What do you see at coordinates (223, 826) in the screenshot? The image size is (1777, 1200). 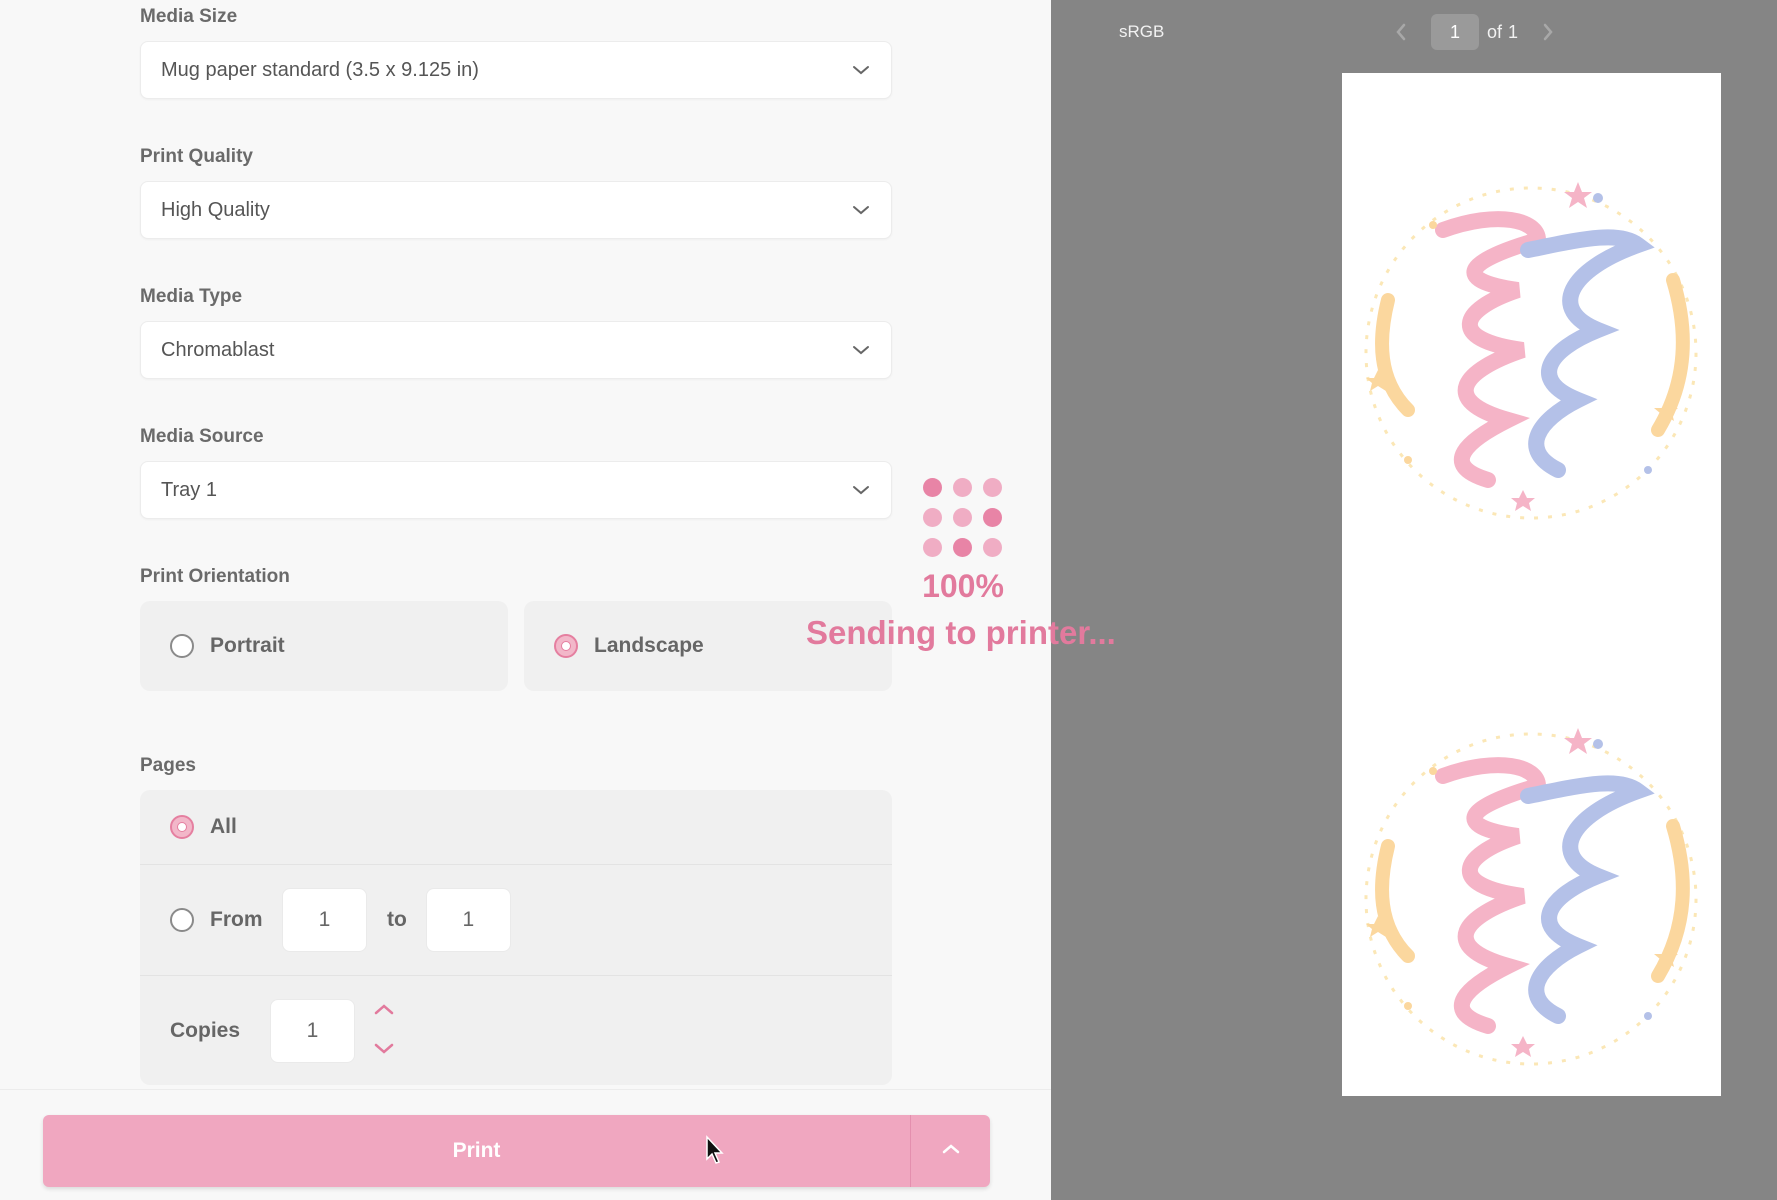 I see `pages-all-label: All` at bounding box center [223, 826].